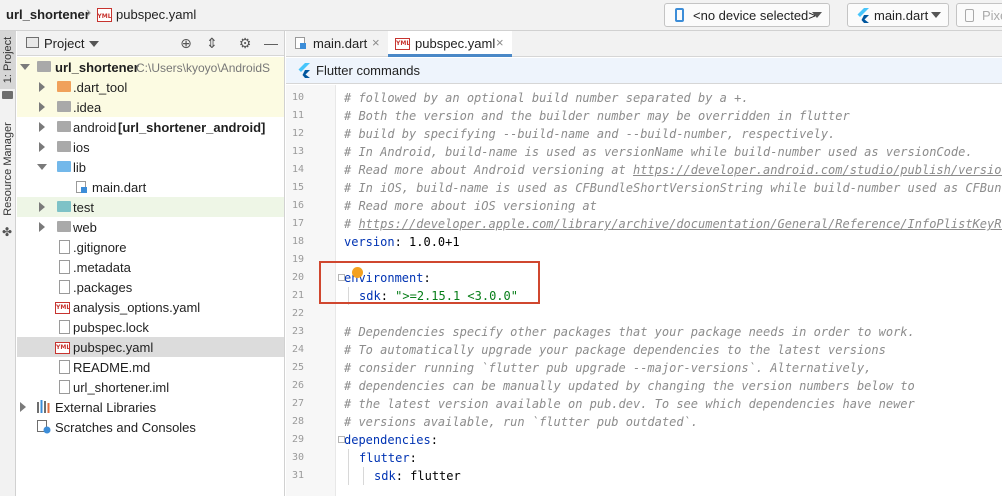 The image size is (1002, 496). I want to click on tree-item-label: .dart_tool, so click(100, 87).